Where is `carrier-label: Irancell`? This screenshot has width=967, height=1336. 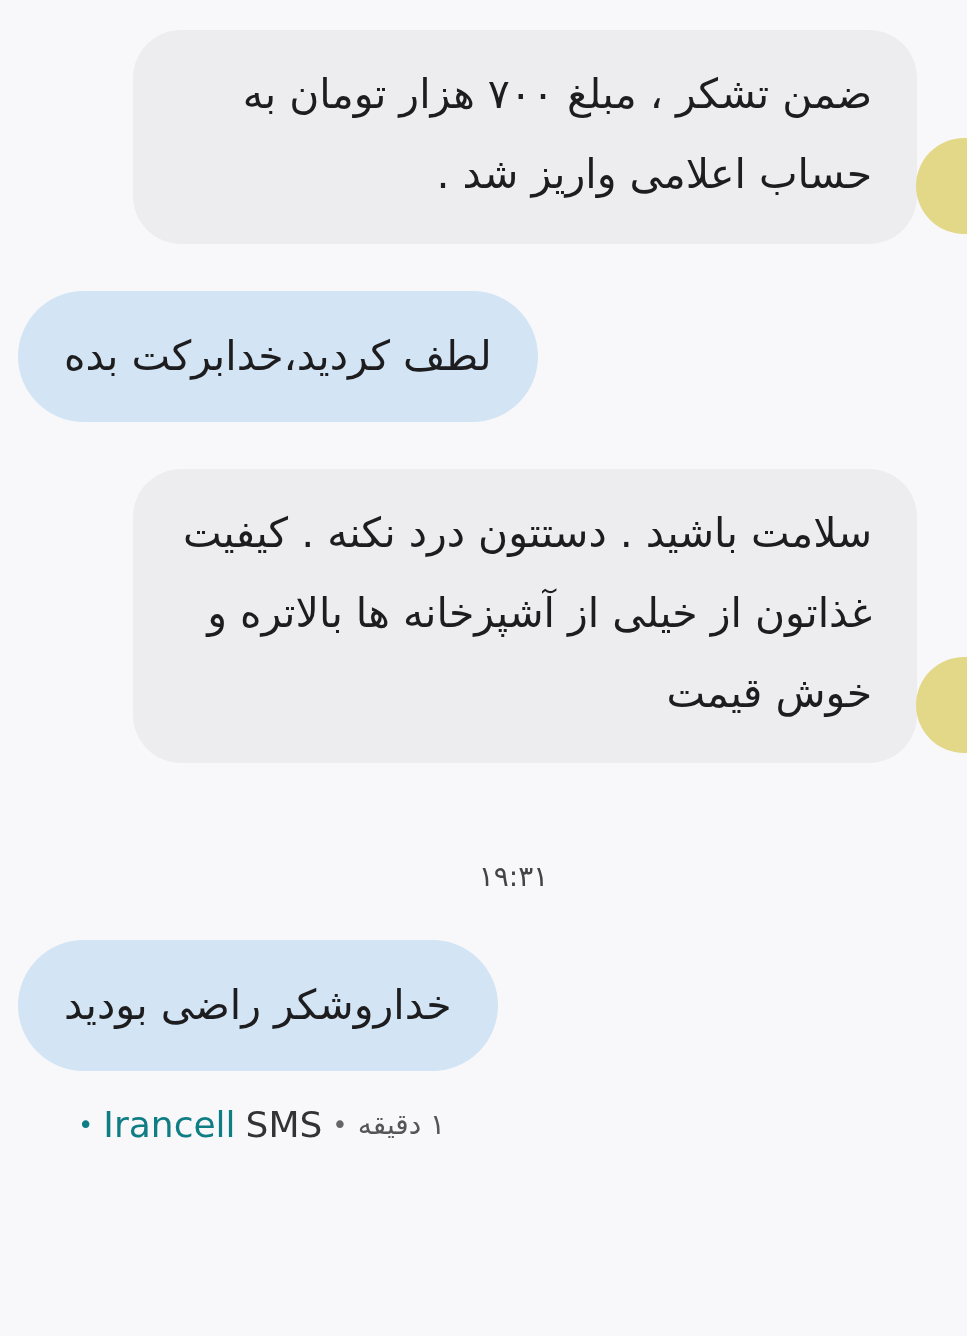 carrier-label: Irancell is located at coordinates (169, 1124).